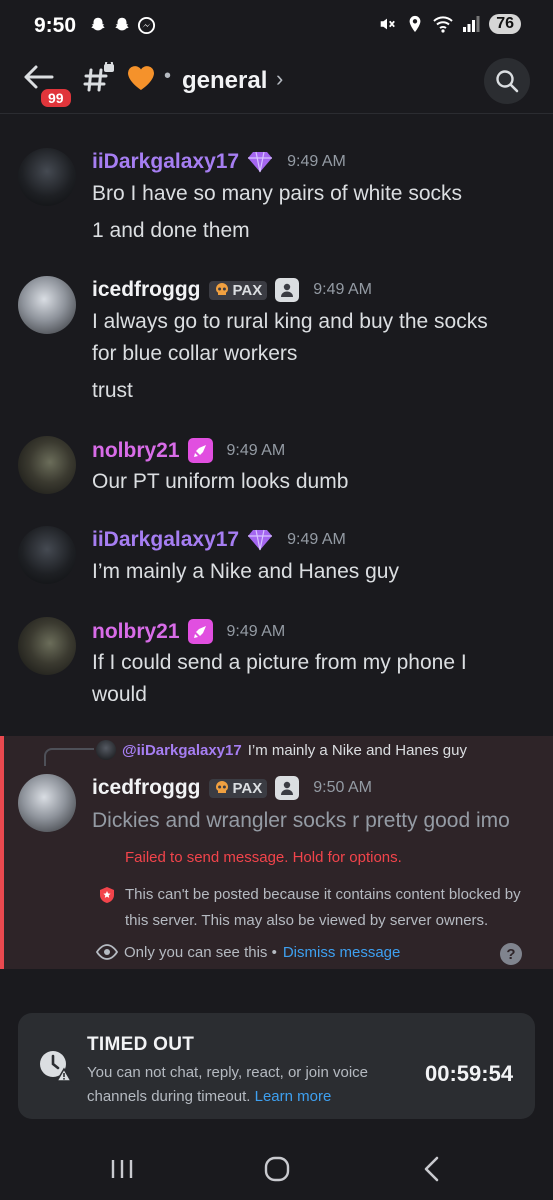 The image size is (553, 1200). I want to click on home-icon, so click(277, 1169).